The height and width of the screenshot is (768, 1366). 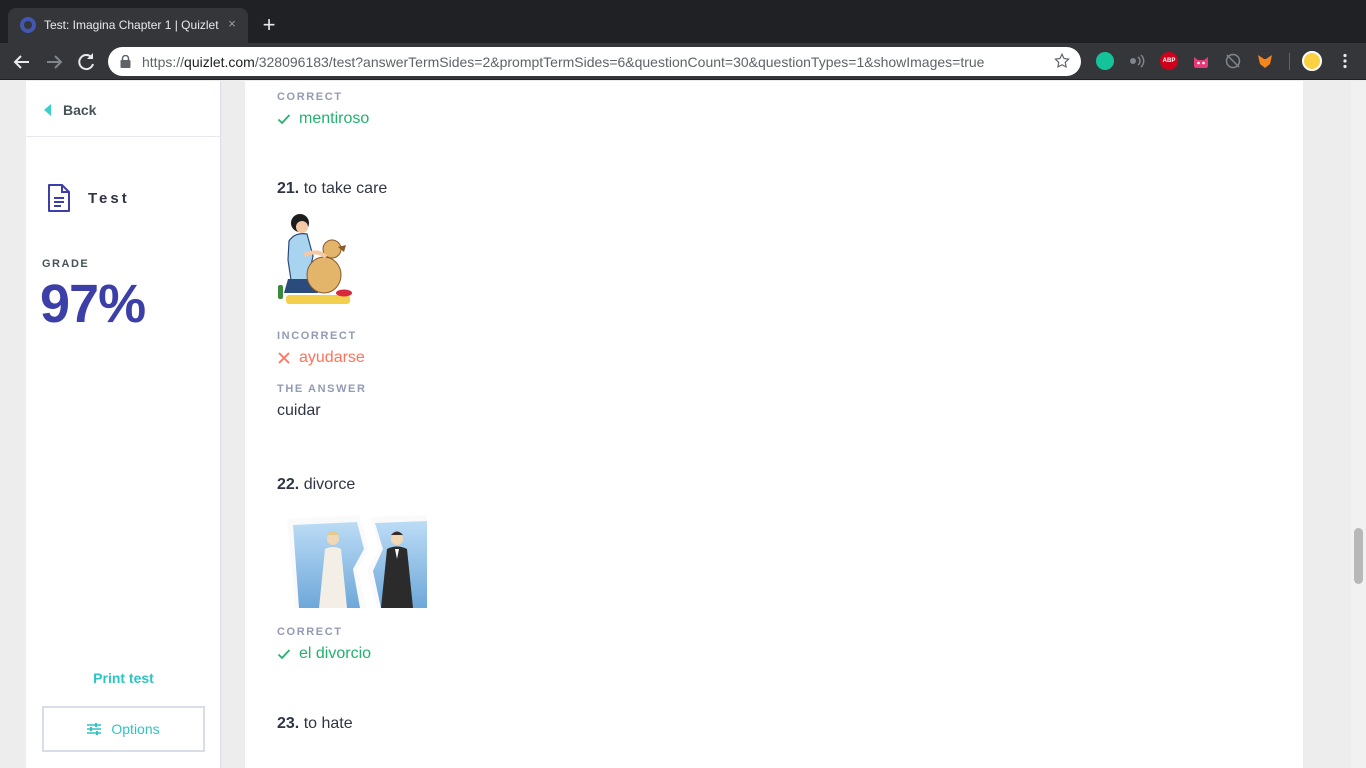 What do you see at coordinates (123, 678) in the screenshot?
I see `print-test-link: Print test` at bounding box center [123, 678].